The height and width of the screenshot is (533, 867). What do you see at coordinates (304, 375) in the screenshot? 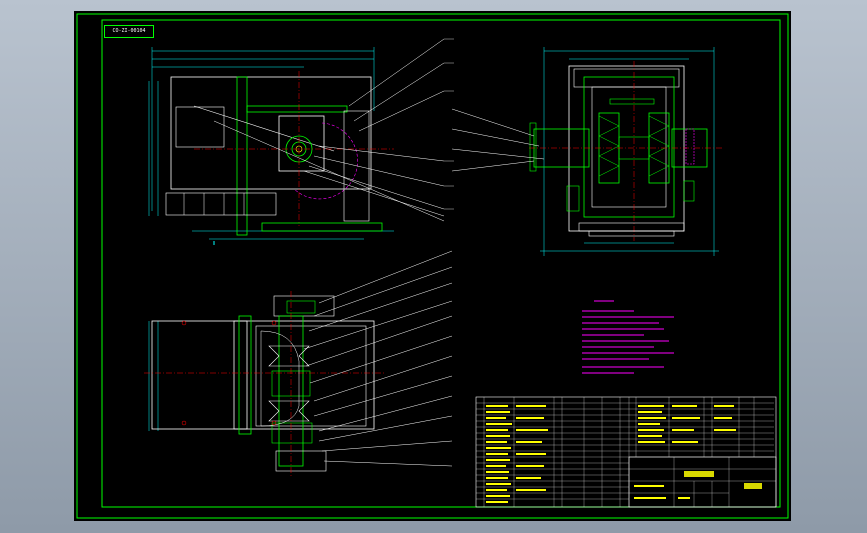
I see `housing-top` at bounding box center [304, 375].